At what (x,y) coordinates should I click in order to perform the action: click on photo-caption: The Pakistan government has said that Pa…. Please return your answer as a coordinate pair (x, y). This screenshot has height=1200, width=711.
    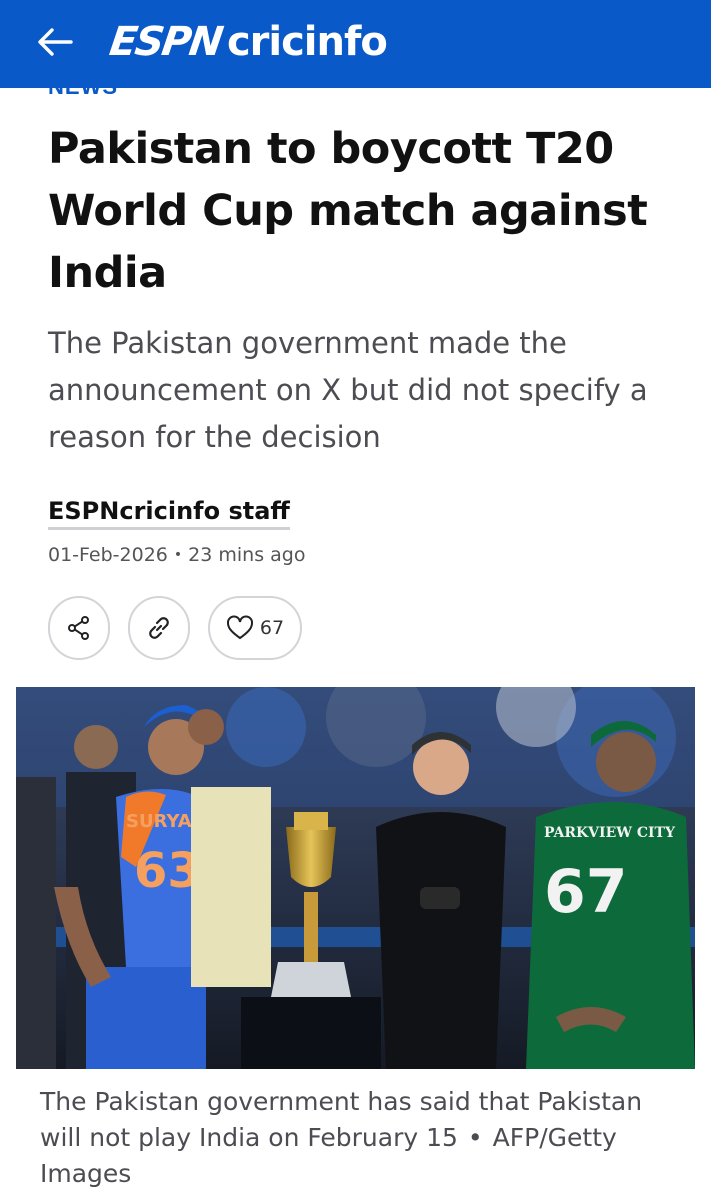
    Looking at the image, I should click on (360, 1138).